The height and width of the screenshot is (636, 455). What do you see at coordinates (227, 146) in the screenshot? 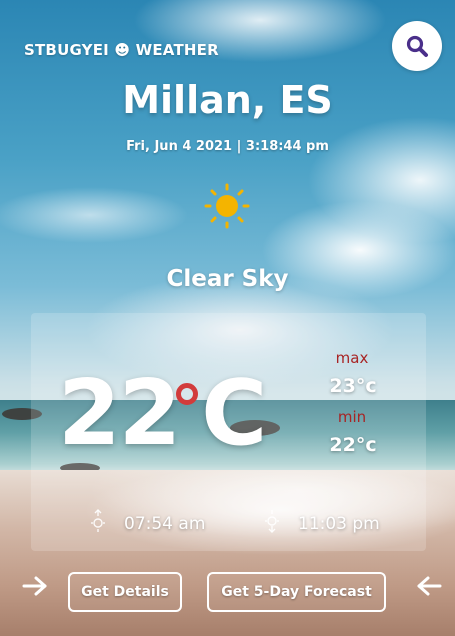
I see `date-time: Fri, Jun 4 2021 | 3:18:44 pm` at bounding box center [227, 146].